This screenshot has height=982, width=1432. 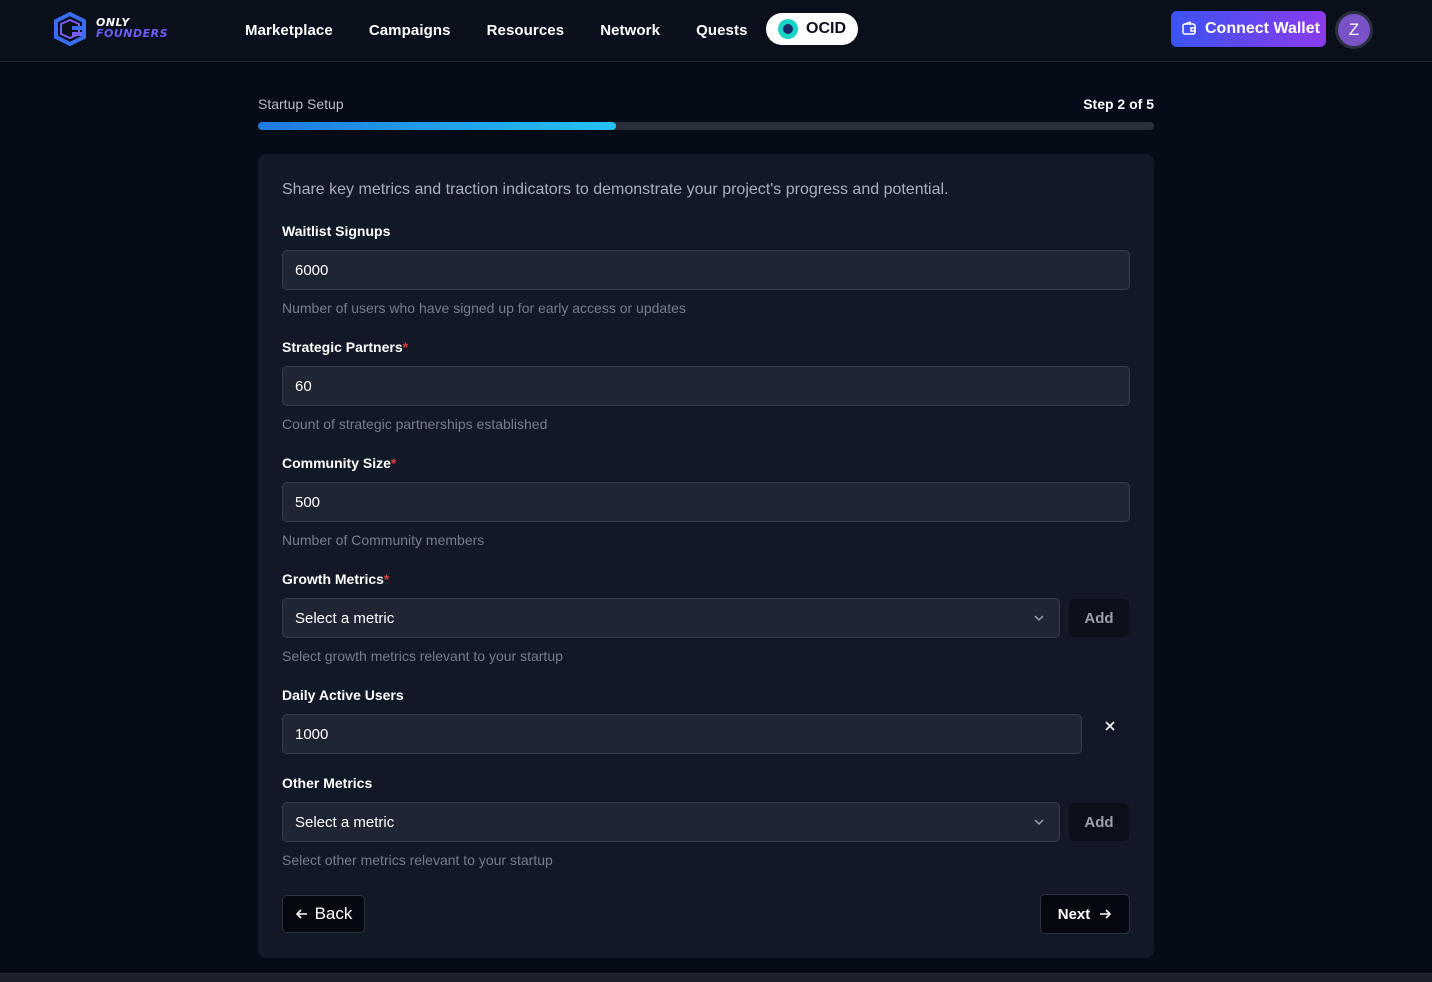 I want to click on other-metrics-add-button: Add, so click(x=1099, y=822).